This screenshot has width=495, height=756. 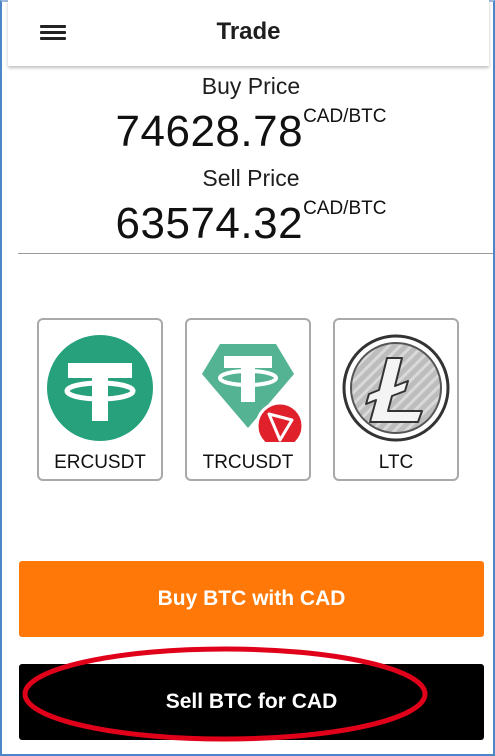 I want to click on buy-price: 74628.78CAD/BTC, so click(x=251, y=131).